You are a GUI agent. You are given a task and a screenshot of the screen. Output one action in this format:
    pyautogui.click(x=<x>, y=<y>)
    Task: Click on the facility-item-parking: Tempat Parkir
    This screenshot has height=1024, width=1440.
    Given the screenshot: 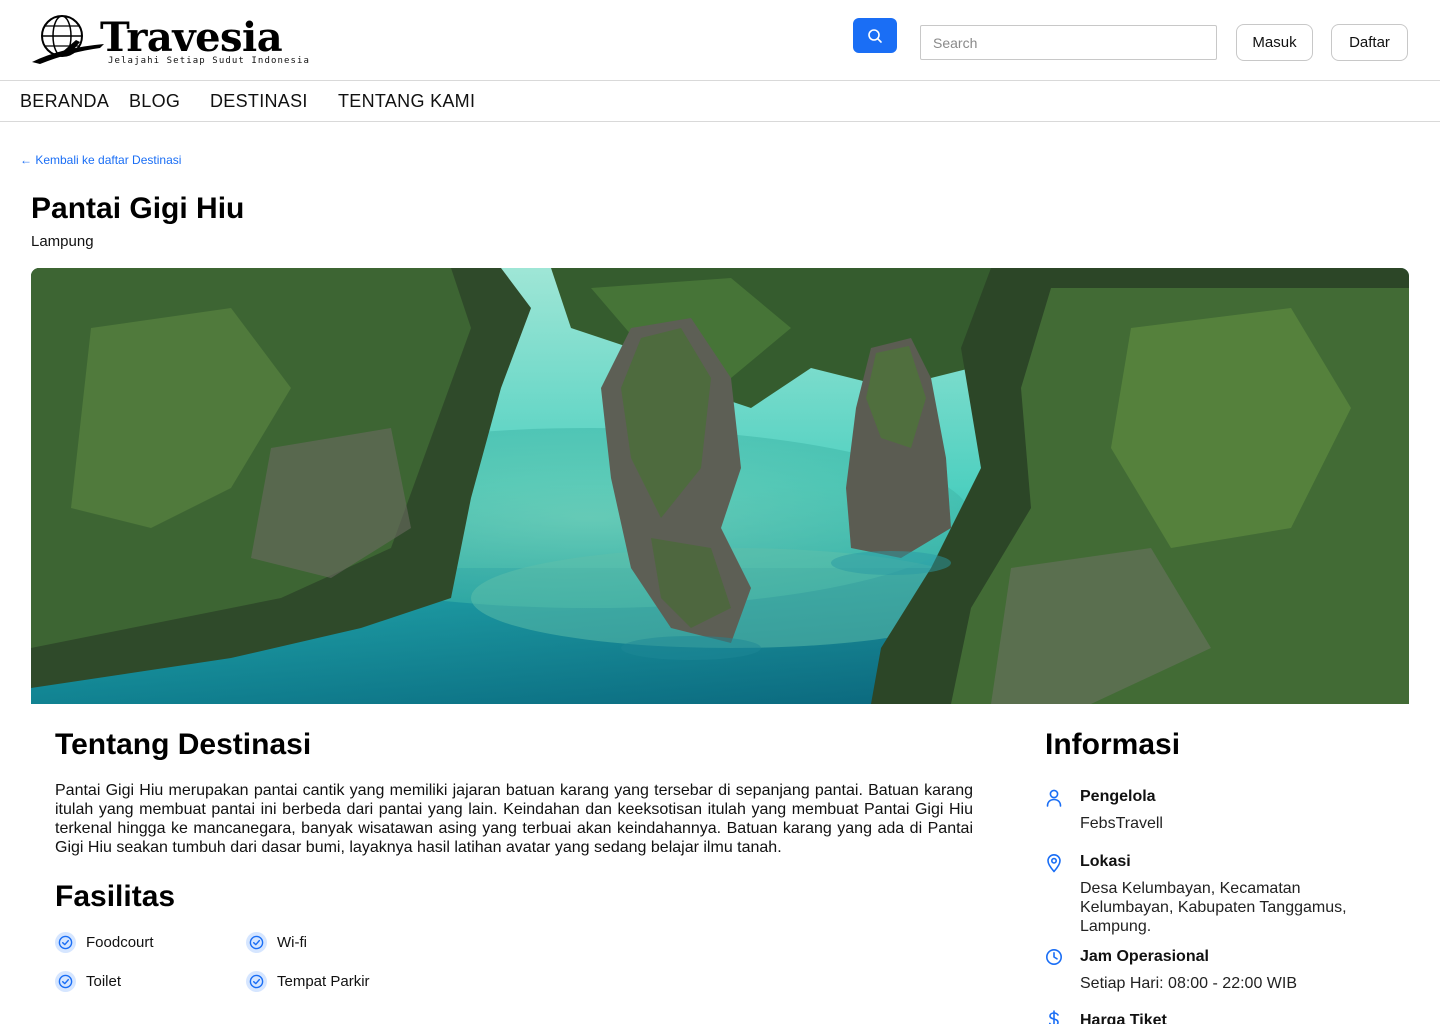 What is the action you would take?
    pyautogui.click(x=308, y=981)
    